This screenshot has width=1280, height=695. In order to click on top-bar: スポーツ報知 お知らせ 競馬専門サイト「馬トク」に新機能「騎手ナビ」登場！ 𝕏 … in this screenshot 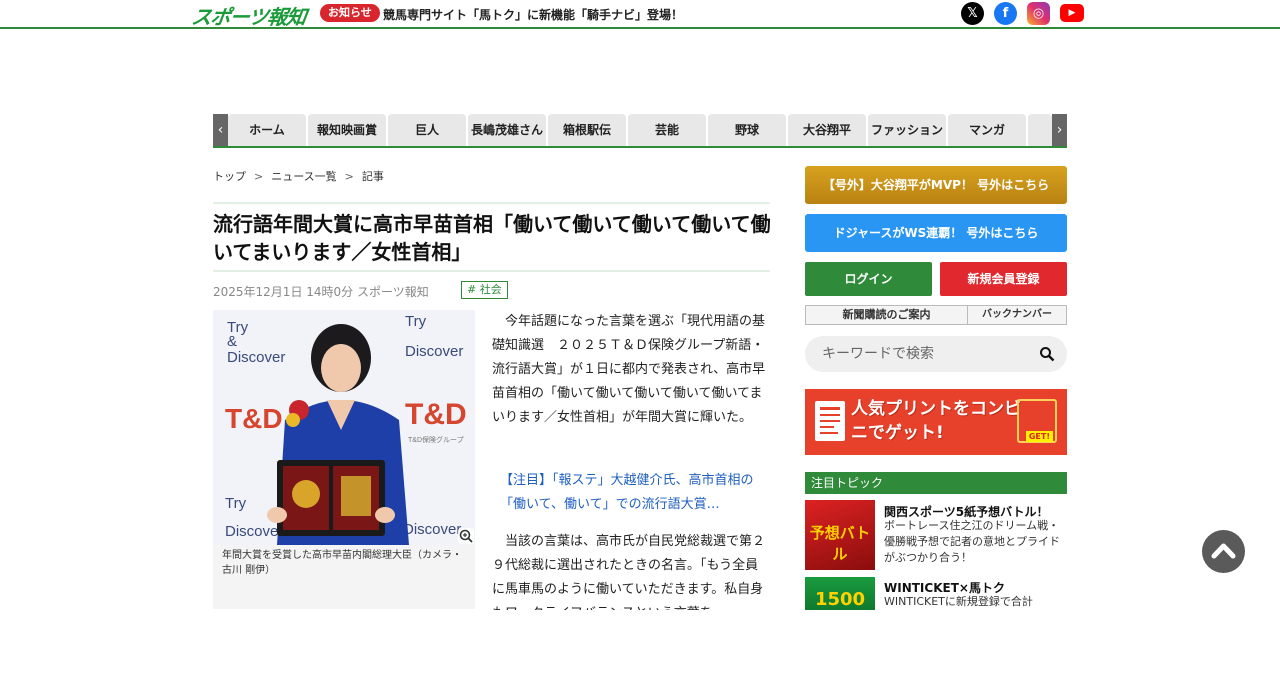, I will do `click(640, 14)`.